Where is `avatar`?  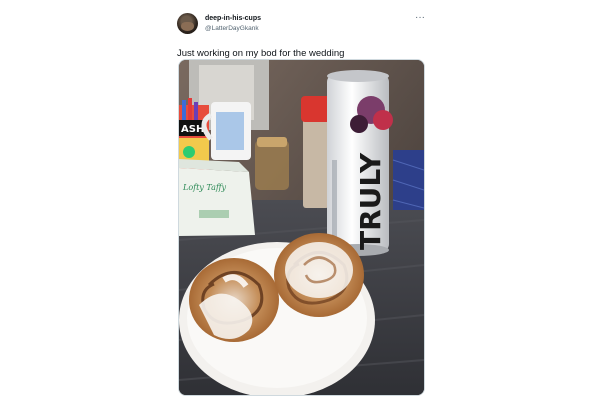
avatar is located at coordinates (187, 23).